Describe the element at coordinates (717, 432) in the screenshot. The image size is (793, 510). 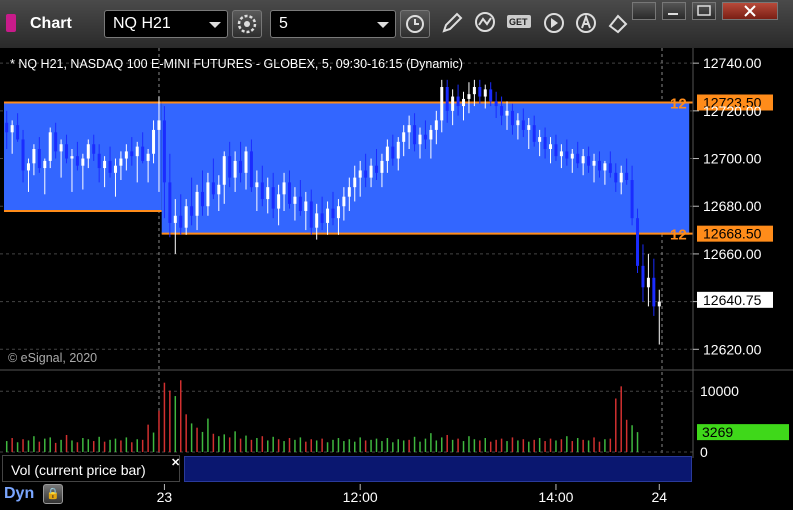
I see `volume-last-label: 3269` at that location.